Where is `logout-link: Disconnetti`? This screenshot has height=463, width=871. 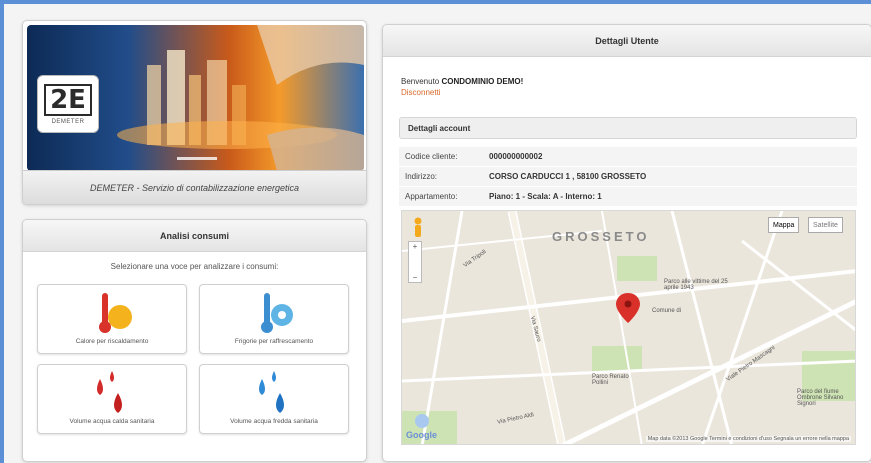 logout-link: Disconnetti is located at coordinates (421, 92).